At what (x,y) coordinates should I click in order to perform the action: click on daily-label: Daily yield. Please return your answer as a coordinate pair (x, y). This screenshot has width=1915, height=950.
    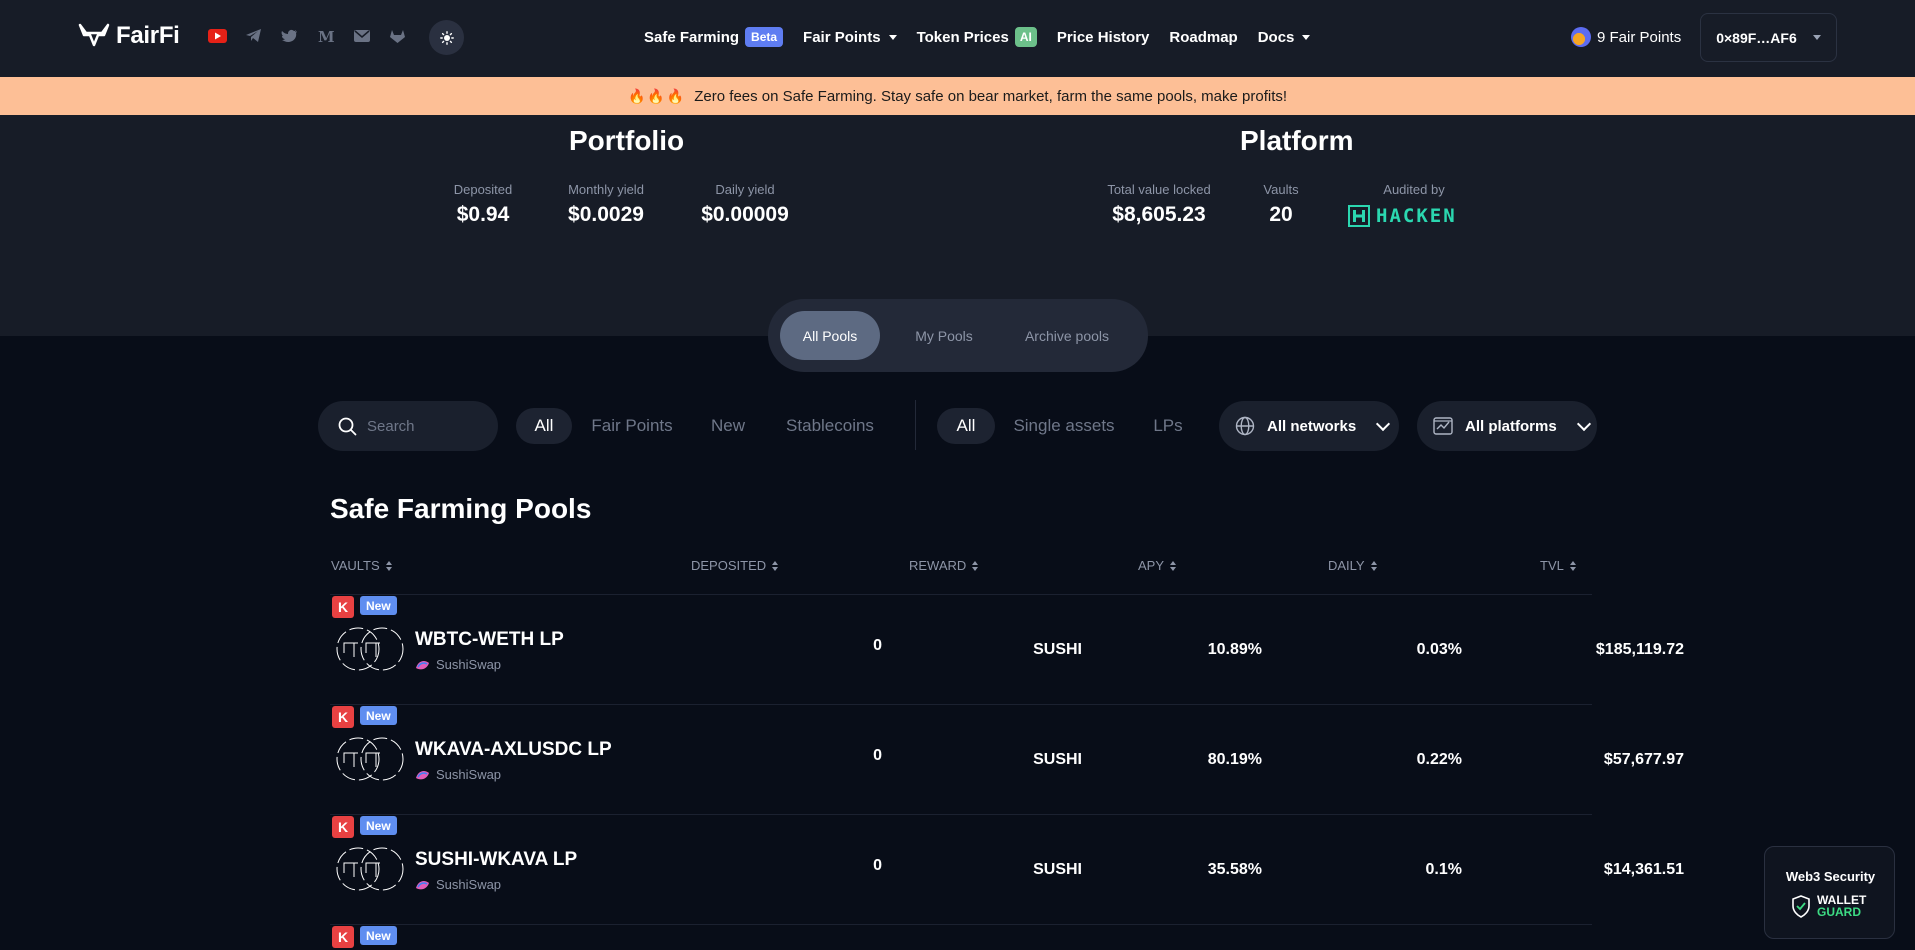
    Looking at the image, I should click on (745, 189).